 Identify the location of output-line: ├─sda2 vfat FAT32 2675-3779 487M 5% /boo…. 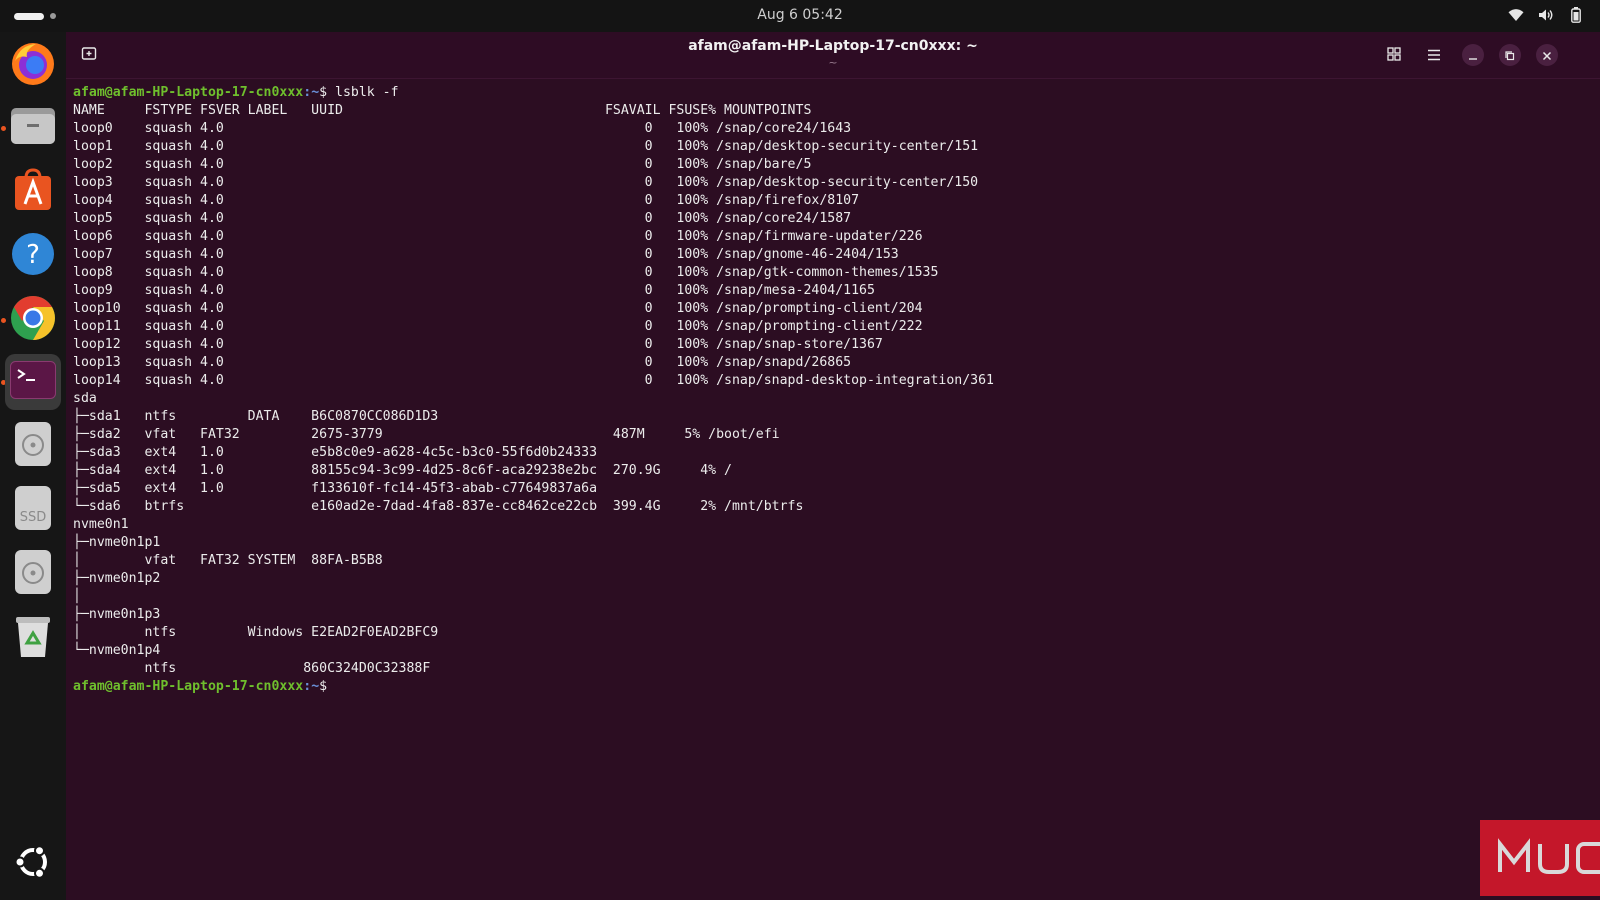
(426, 434).